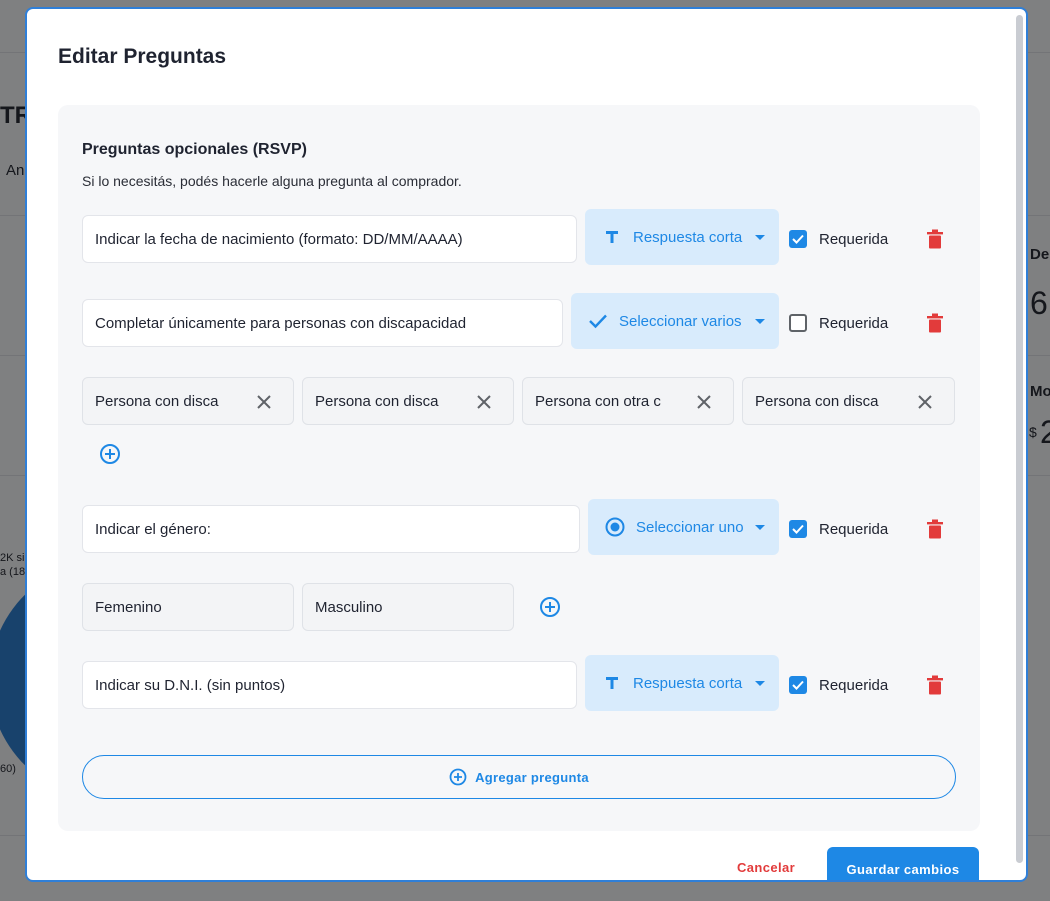 Image resolution: width=1050 pixels, height=901 pixels. I want to click on plus-circle-icon, so click(458, 777).